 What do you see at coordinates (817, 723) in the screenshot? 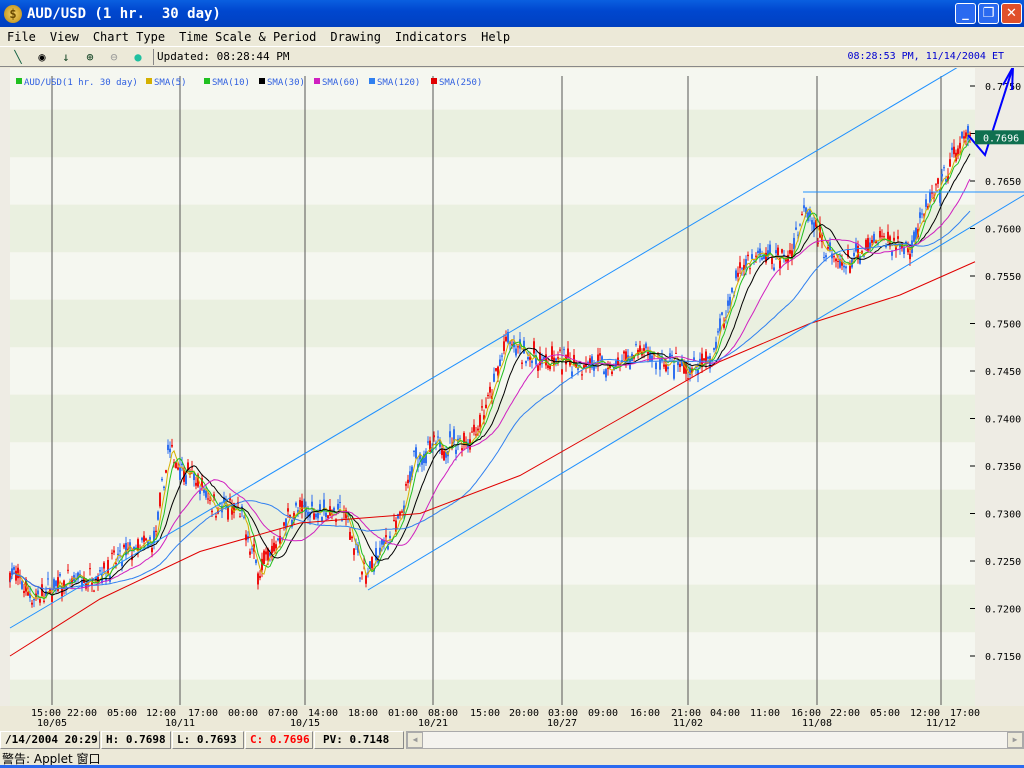
I see `date-label: 11/08` at bounding box center [817, 723].